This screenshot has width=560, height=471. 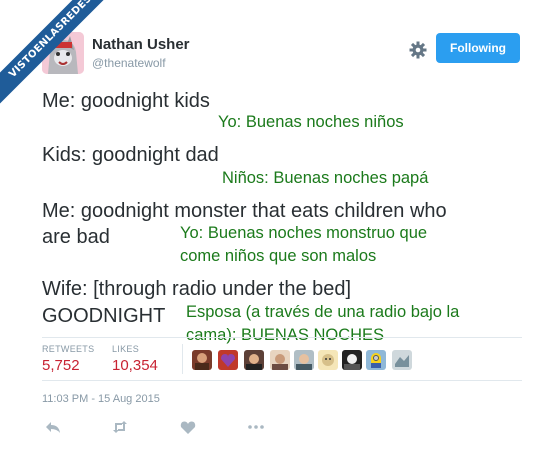 I want to click on retweet-icon, so click(x=120, y=427).